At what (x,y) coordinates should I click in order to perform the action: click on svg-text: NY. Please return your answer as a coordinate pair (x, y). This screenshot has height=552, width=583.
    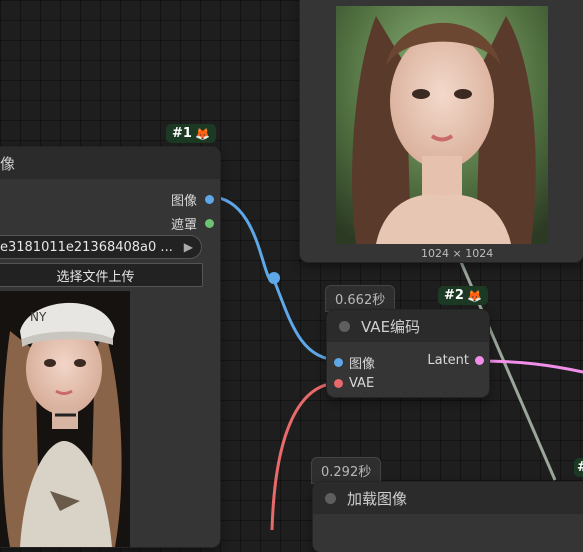
    Looking at the image, I should click on (38, 317).